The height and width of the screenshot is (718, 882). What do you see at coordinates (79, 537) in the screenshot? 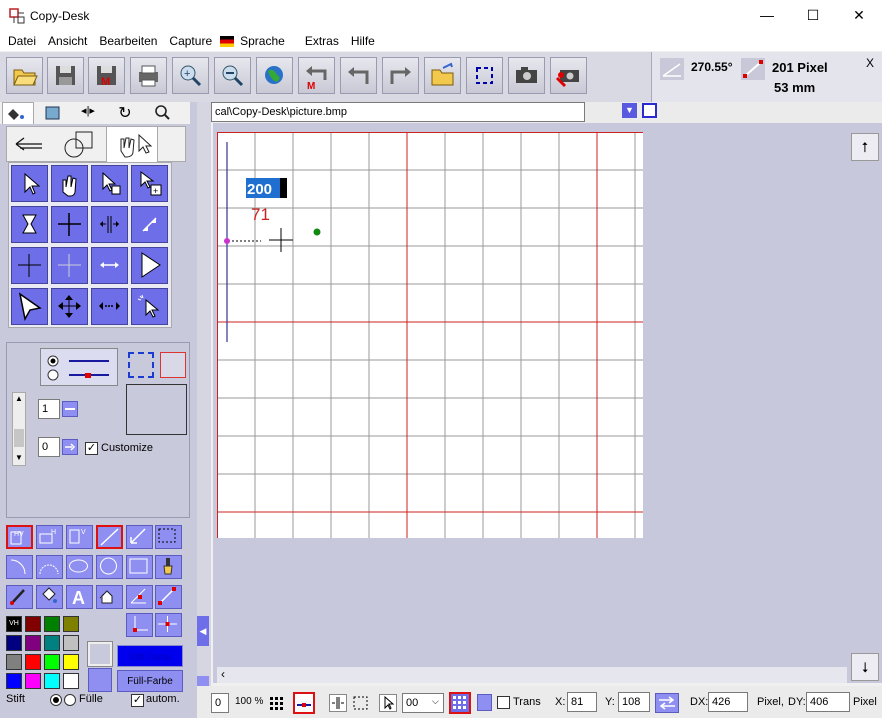
I see `tool-v-button: V` at bounding box center [79, 537].